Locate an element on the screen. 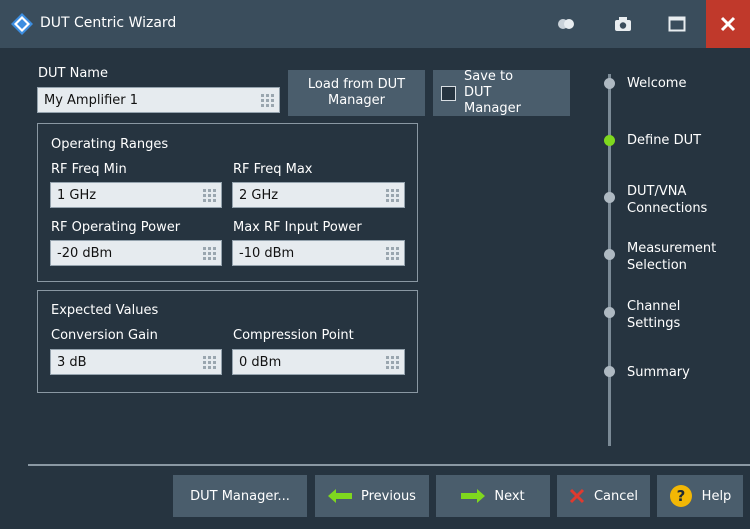 Image resolution: width=750 pixels, height=529 pixels. load-from-dut-manager-button: Load from DUT Manager is located at coordinates (356, 93).